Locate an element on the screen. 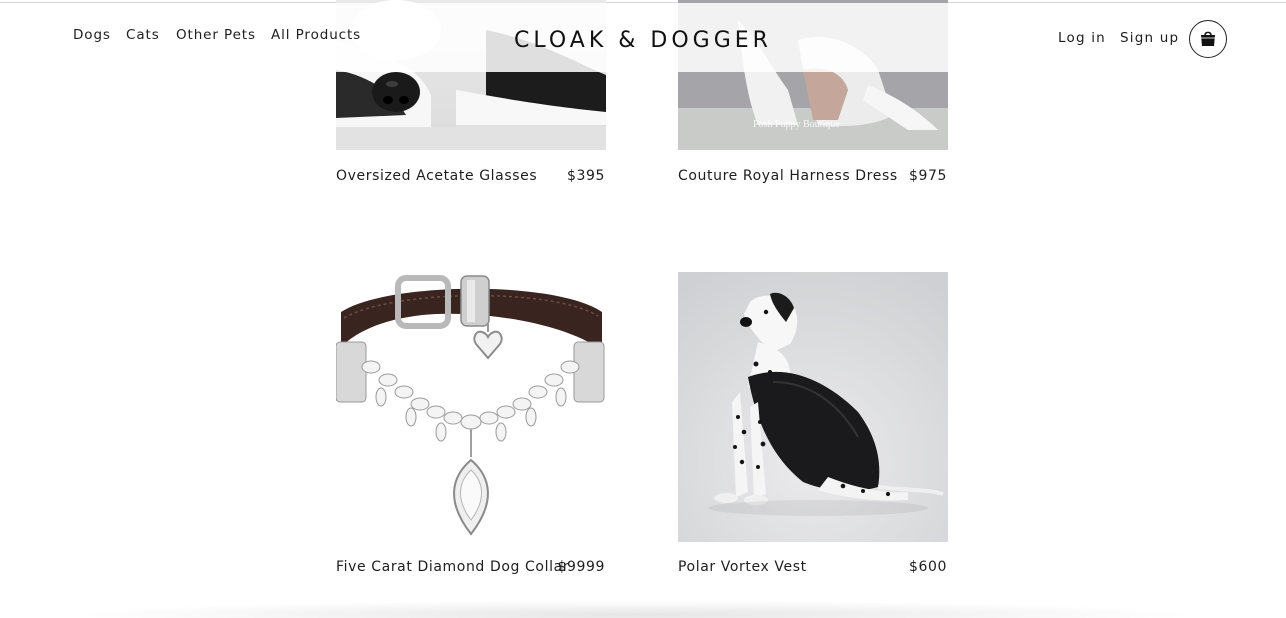 The height and width of the screenshot is (618, 1286). login-link: Log in is located at coordinates (1082, 38).